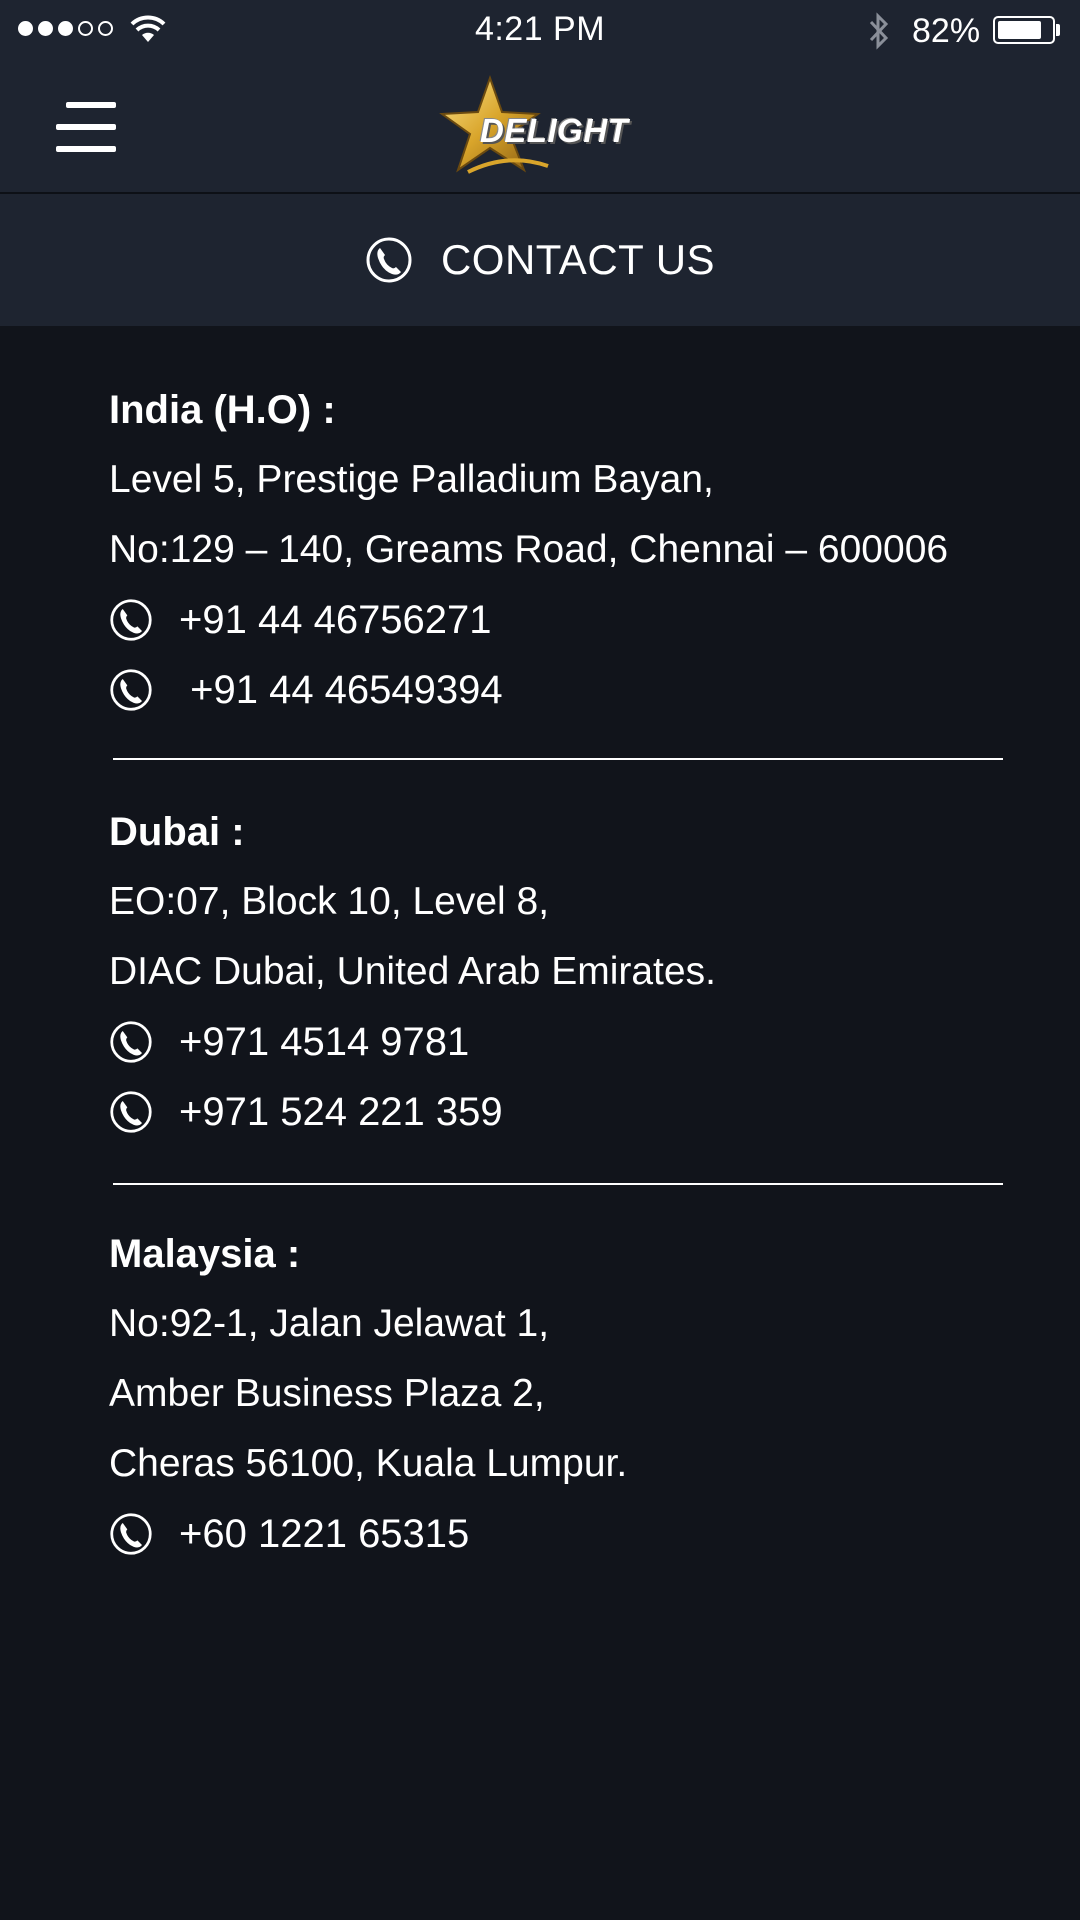 The image size is (1080, 1920). Describe the element at coordinates (205, 1254) in the screenshot. I see `office-name: Malaysia :` at that location.